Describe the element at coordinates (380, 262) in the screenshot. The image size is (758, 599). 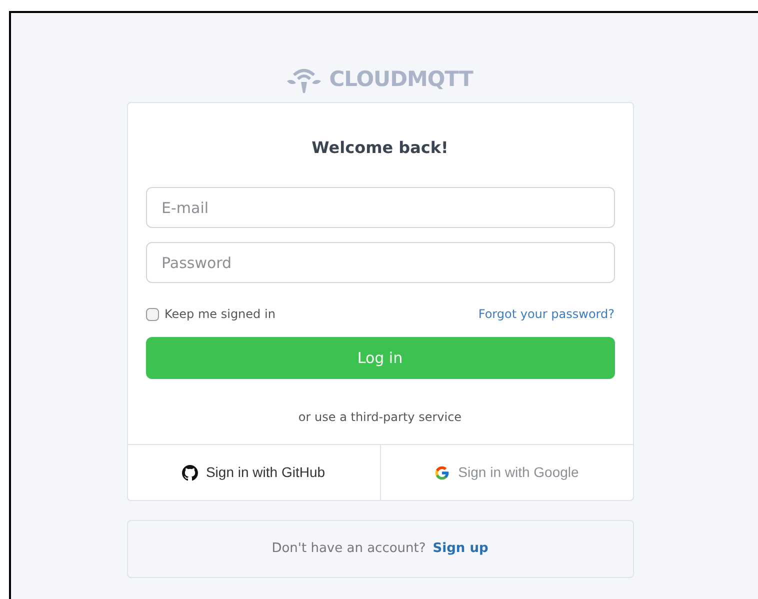
I see `input-field: Password` at that location.